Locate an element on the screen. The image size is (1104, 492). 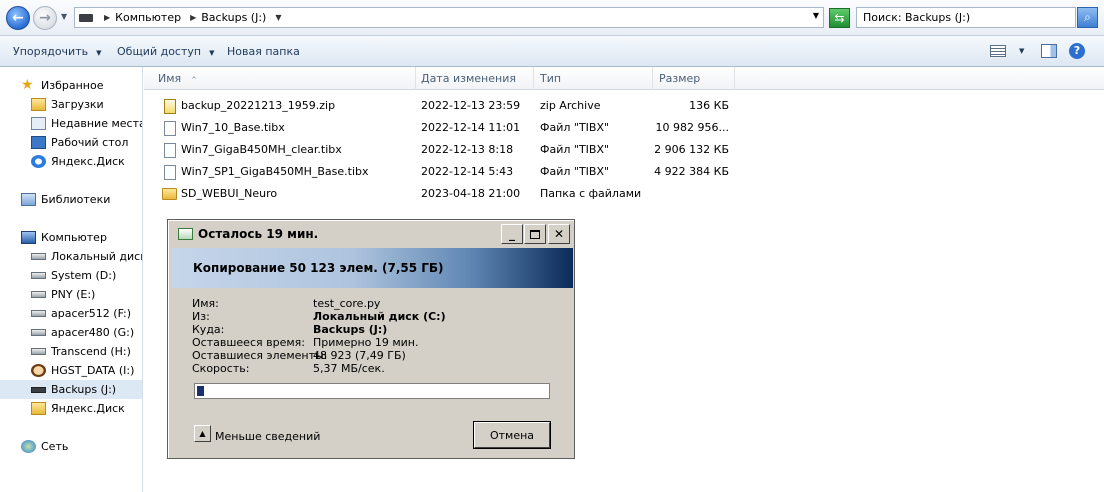
sidebar-item-drive-g: apacer480 (G:) is located at coordinates (71, 332).